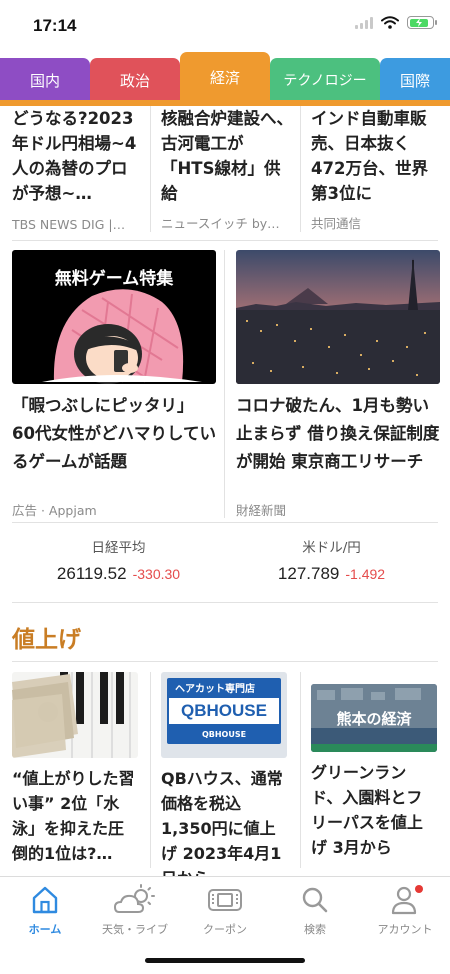 This screenshot has height=974, width=450. I want to click on sign-sub-text: QBHOUSE, so click(224, 734).